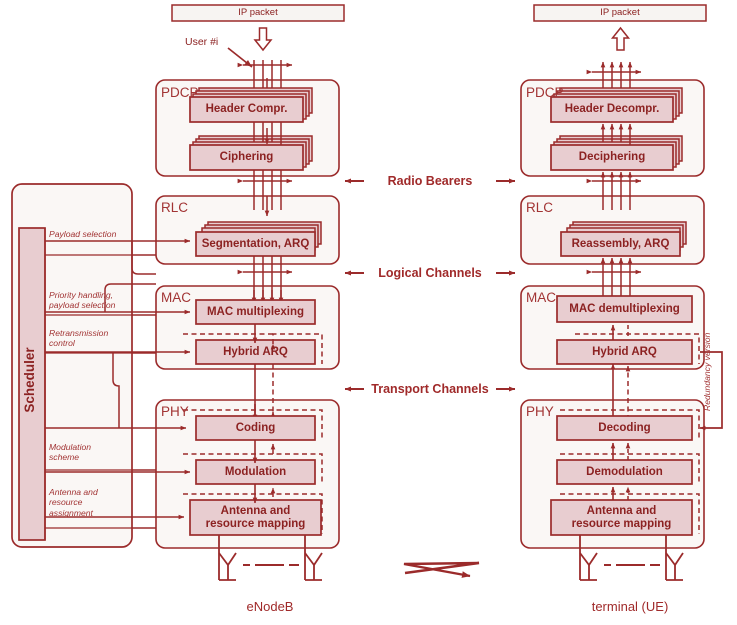 Image resolution: width=737 pixels, height=625 pixels. I want to click on block-label-hybrid-arq-enb: Hybrid ARQ, so click(255, 352).